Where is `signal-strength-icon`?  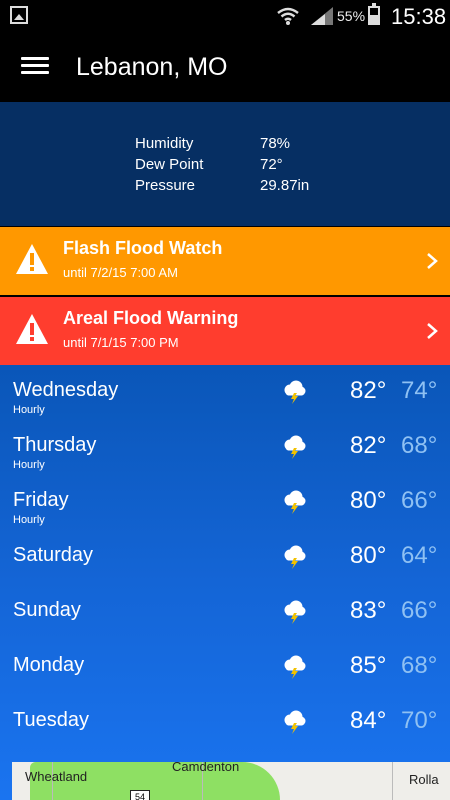 signal-strength-icon is located at coordinates (322, 16).